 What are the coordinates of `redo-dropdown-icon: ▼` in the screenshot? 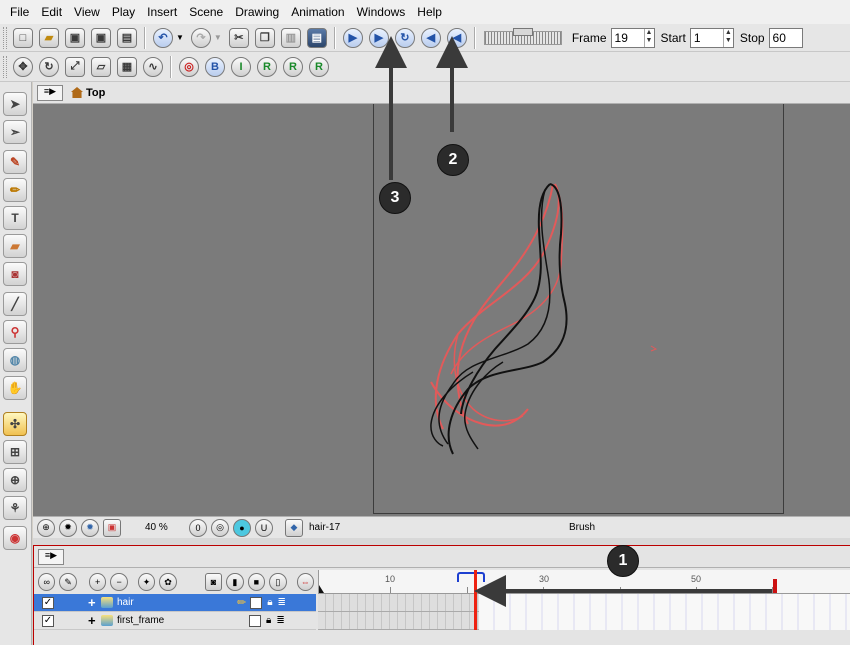 It's located at (218, 37).